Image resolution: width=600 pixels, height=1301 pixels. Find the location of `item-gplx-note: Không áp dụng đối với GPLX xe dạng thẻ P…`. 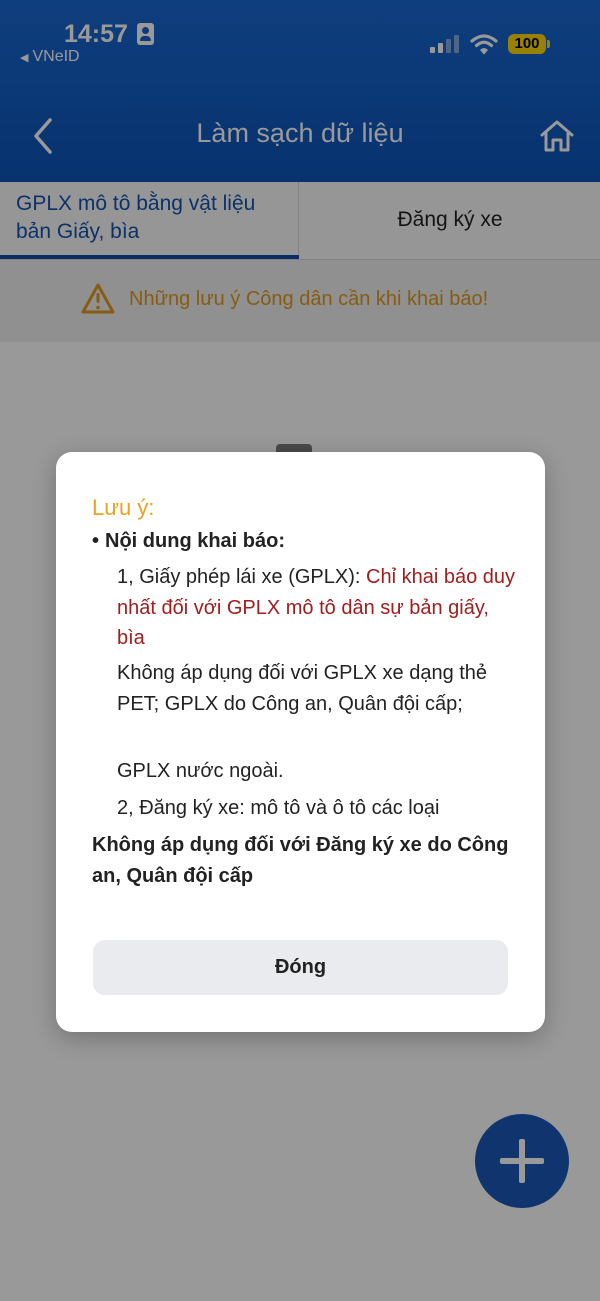

item-gplx-note: Không áp dụng đối với GPLX xe dạng thẻ P… is located at coordinates (302, 688).